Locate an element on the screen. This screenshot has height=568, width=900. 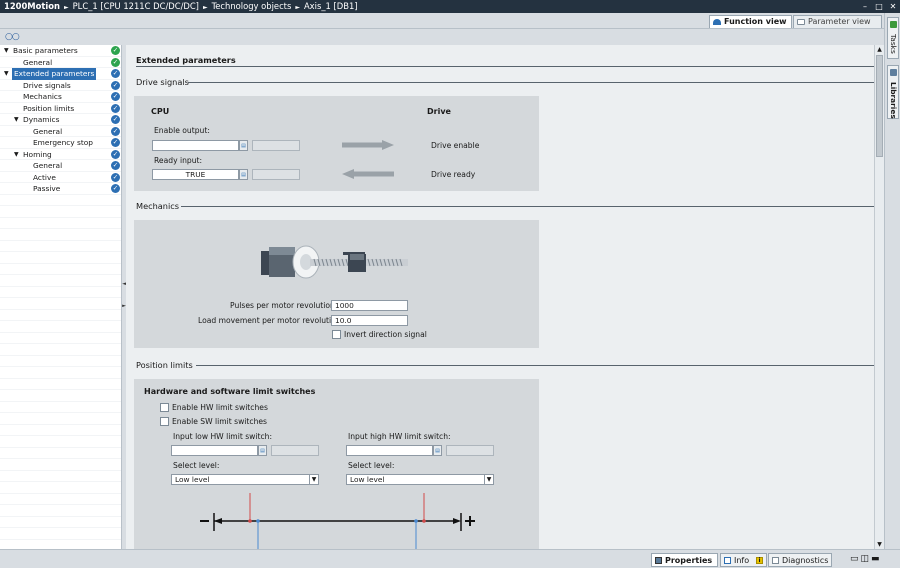
enable-output-field is located at coordinates (195, 145).